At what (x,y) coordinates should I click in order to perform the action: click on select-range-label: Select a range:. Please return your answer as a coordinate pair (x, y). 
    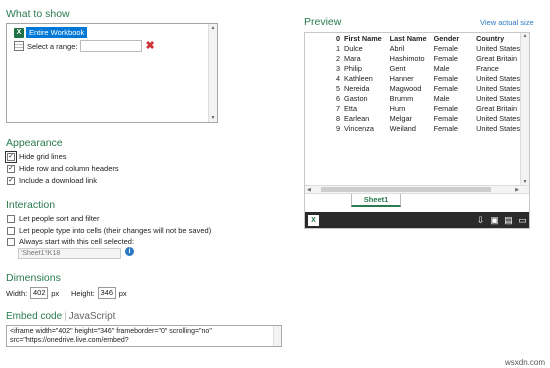
    Looking at the image, I should click on (52, 46).